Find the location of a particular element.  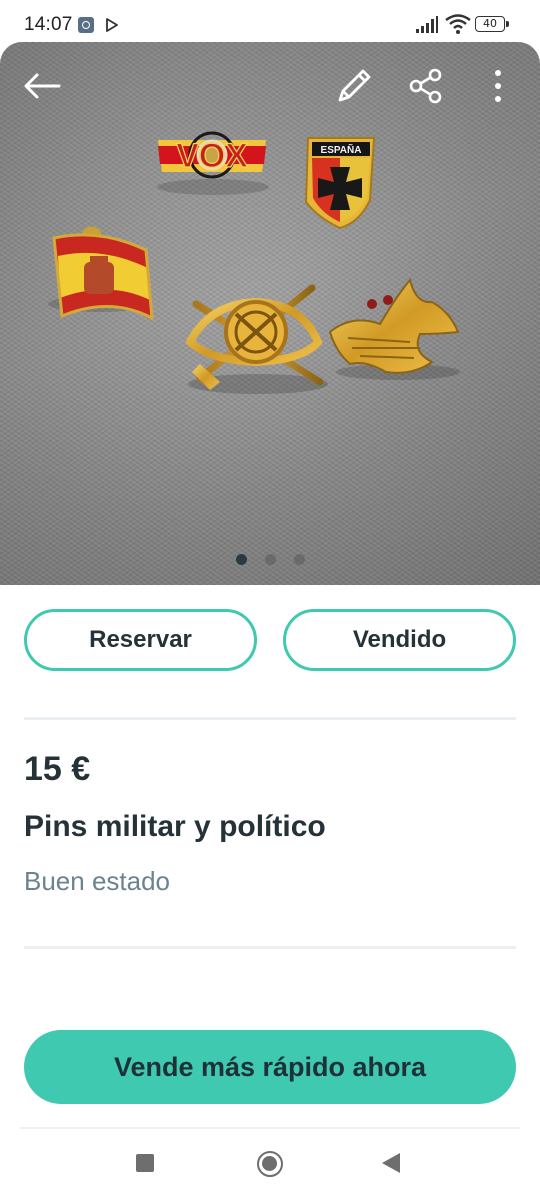

image-notification-icon is located at coordinates (86, 25).